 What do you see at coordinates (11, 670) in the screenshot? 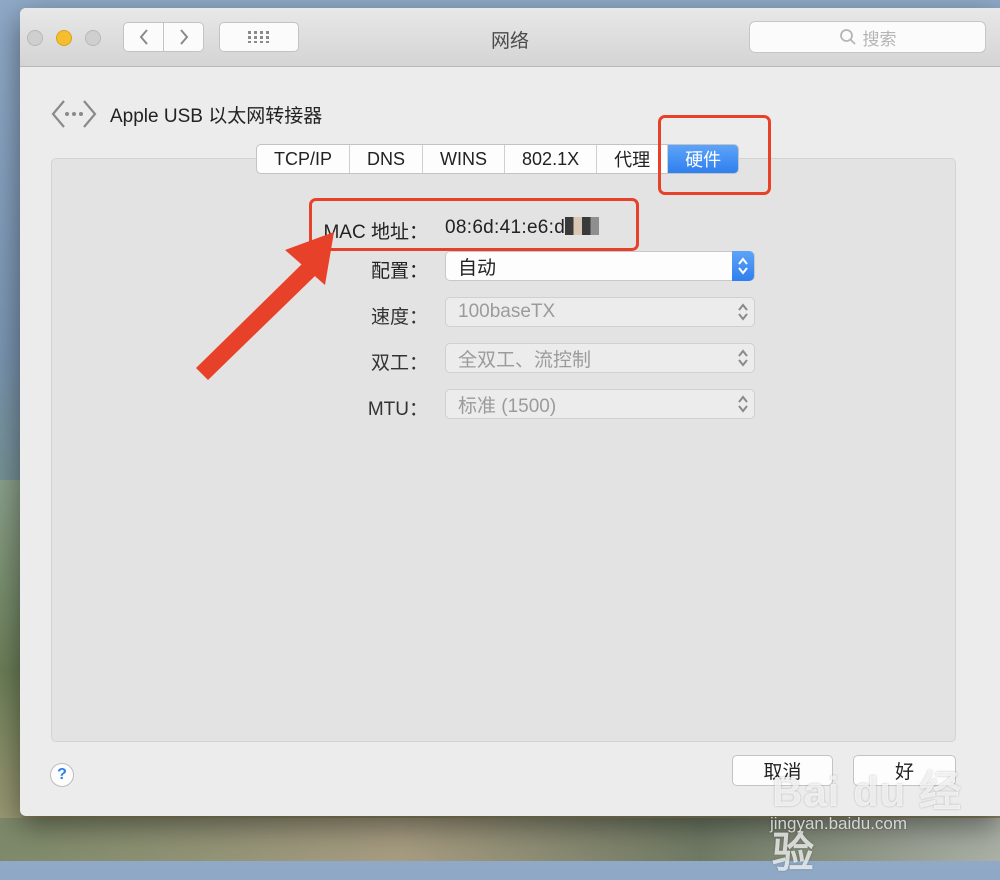
I see `desktop-background` at bounding box center [11, 670].